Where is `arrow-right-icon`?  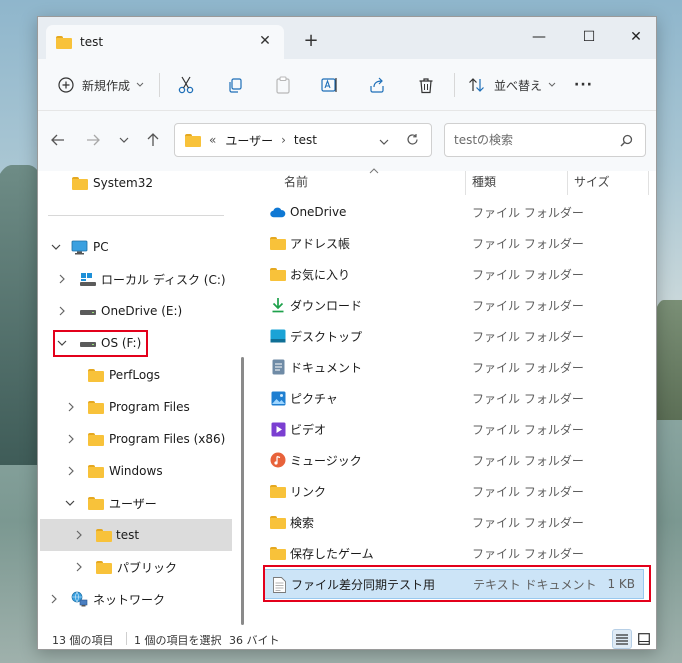 arrow-right-icon is located at coordinates (93, 140).